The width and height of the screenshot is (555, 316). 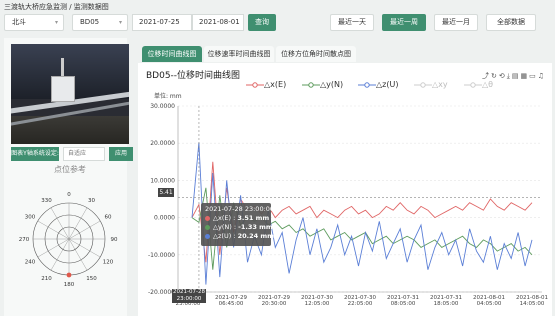 I want to click on tooltip-row-x: △x(E) : 3.51 mm, so click(x=237, y=218).